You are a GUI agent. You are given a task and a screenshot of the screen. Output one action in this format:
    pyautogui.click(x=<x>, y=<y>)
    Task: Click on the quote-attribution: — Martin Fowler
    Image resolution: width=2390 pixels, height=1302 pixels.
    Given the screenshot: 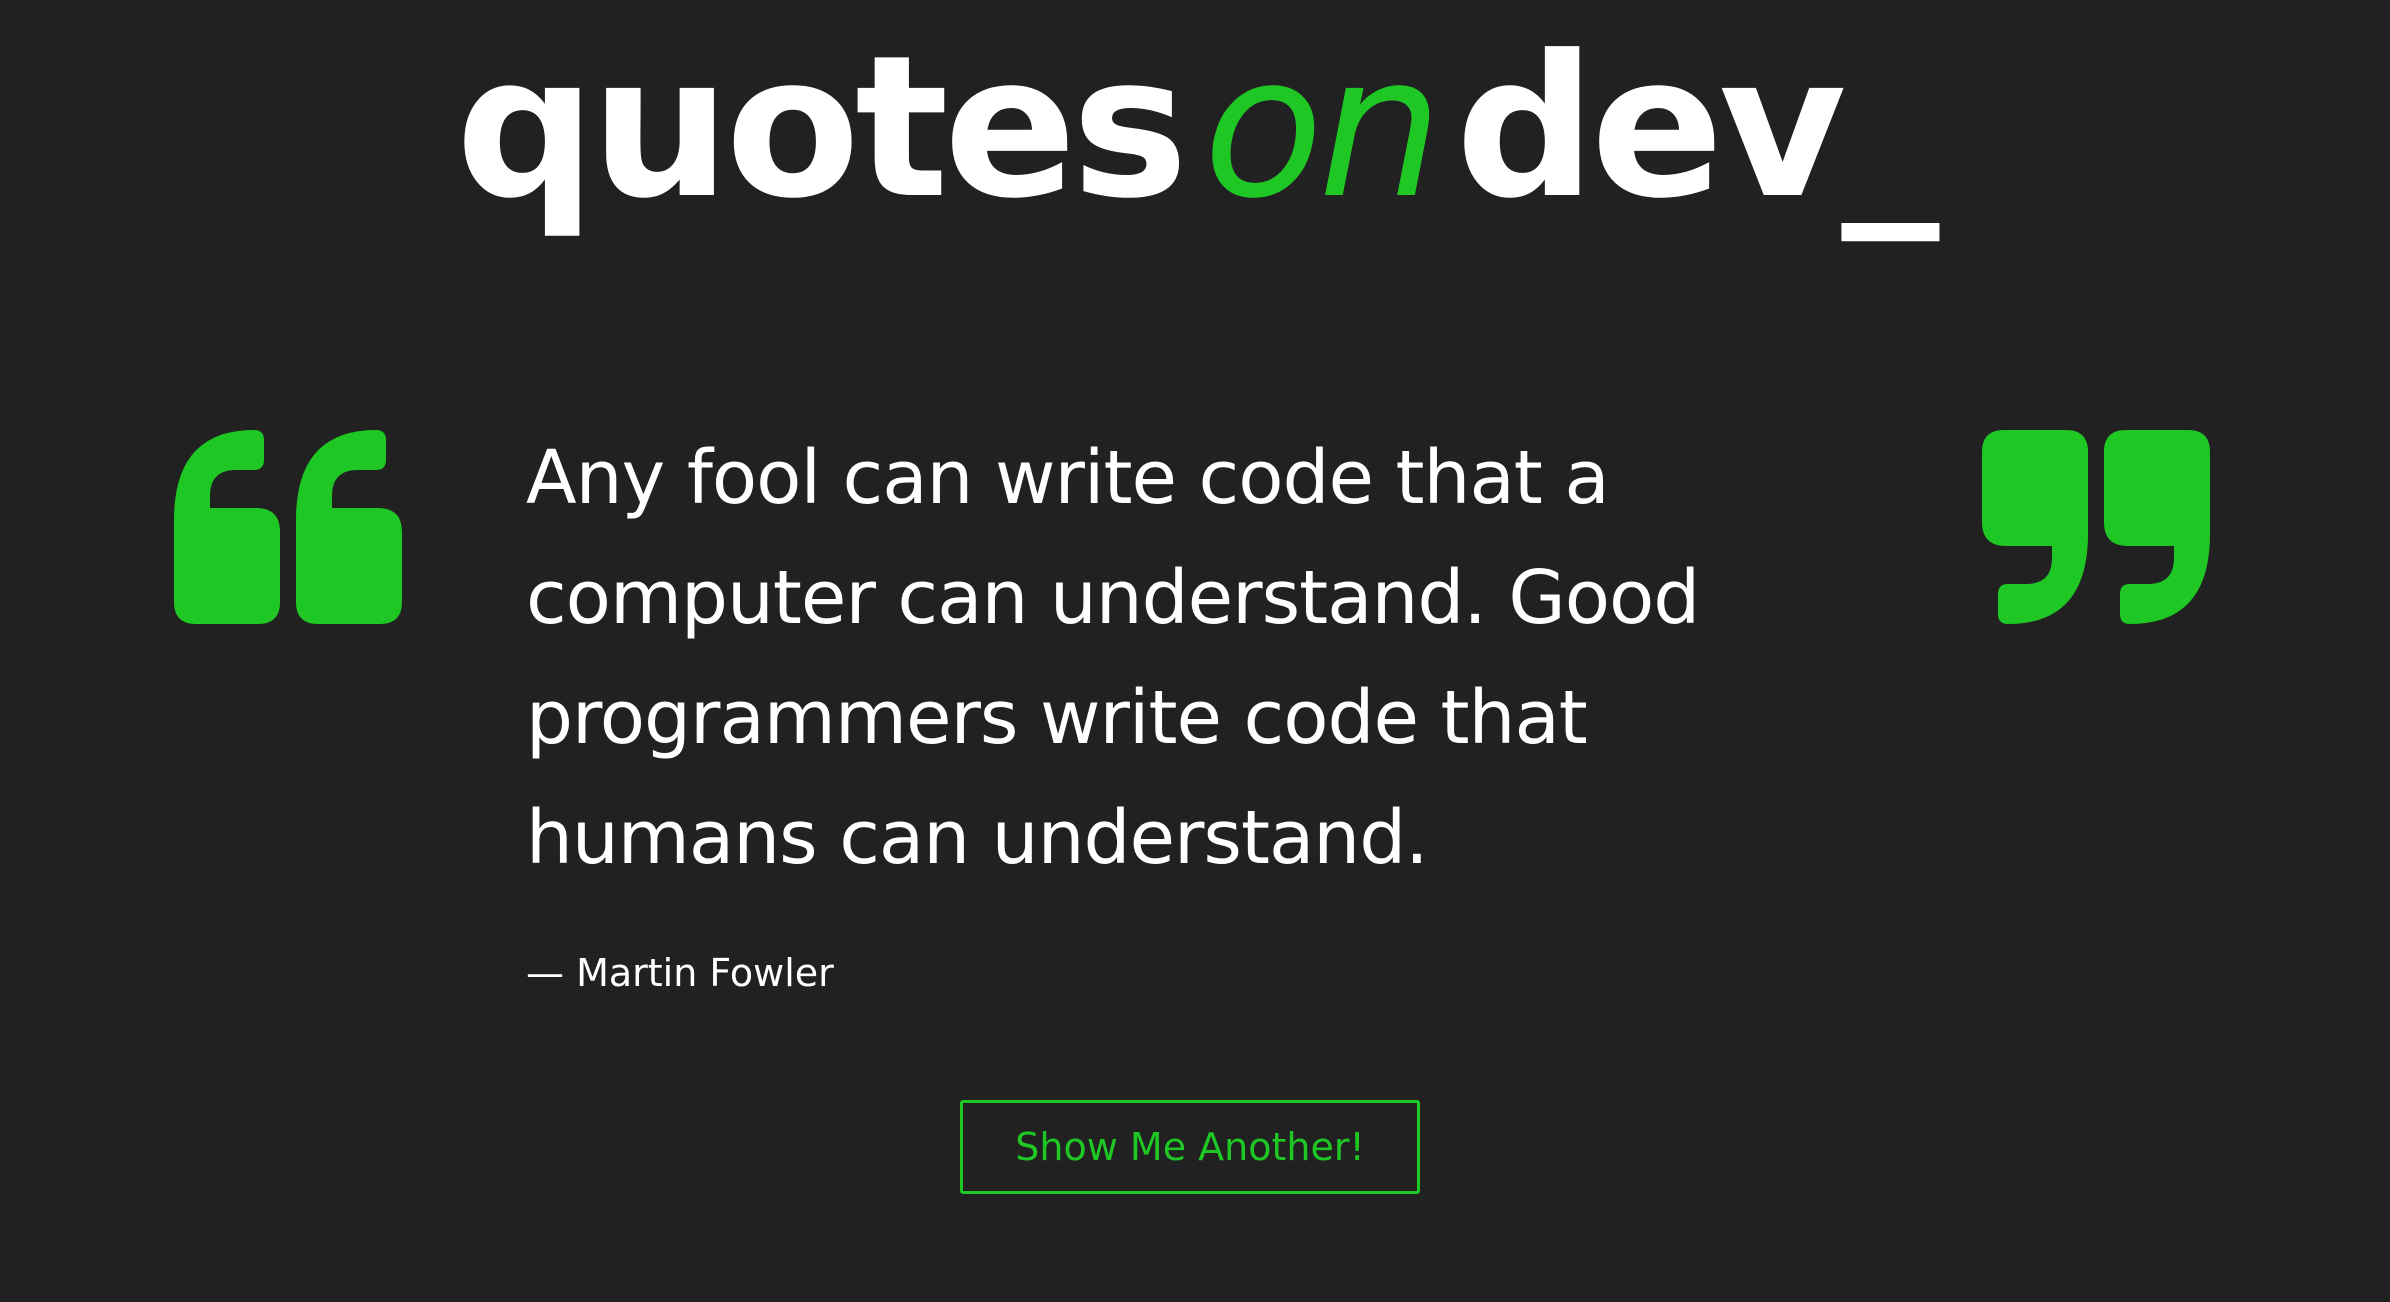 What is the action you would take?
    pyautogui.click(x=680, y=973)
    